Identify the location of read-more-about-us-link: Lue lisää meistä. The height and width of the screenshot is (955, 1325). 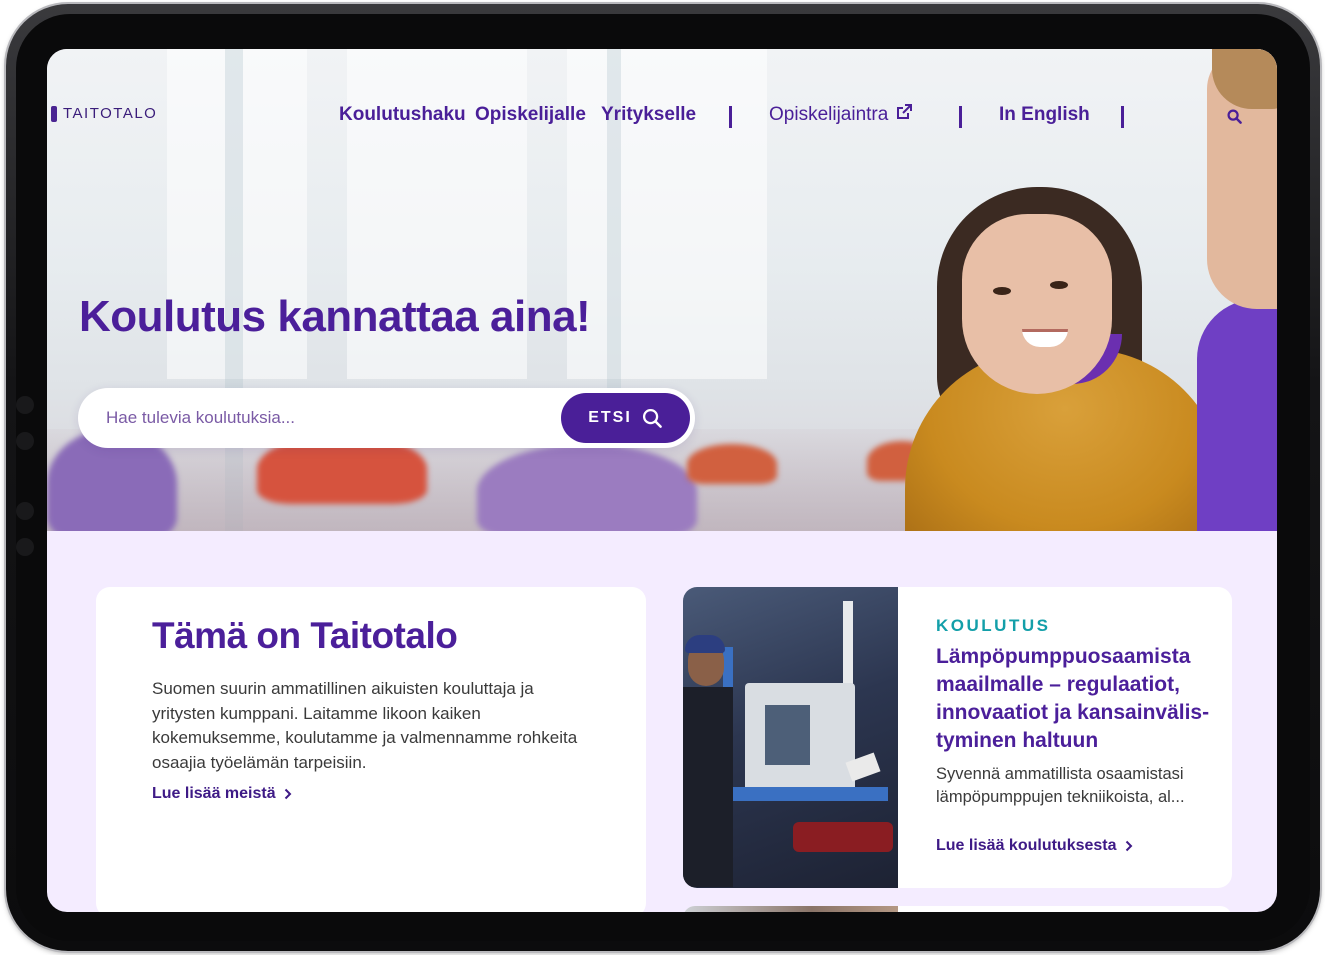
(222, 794).